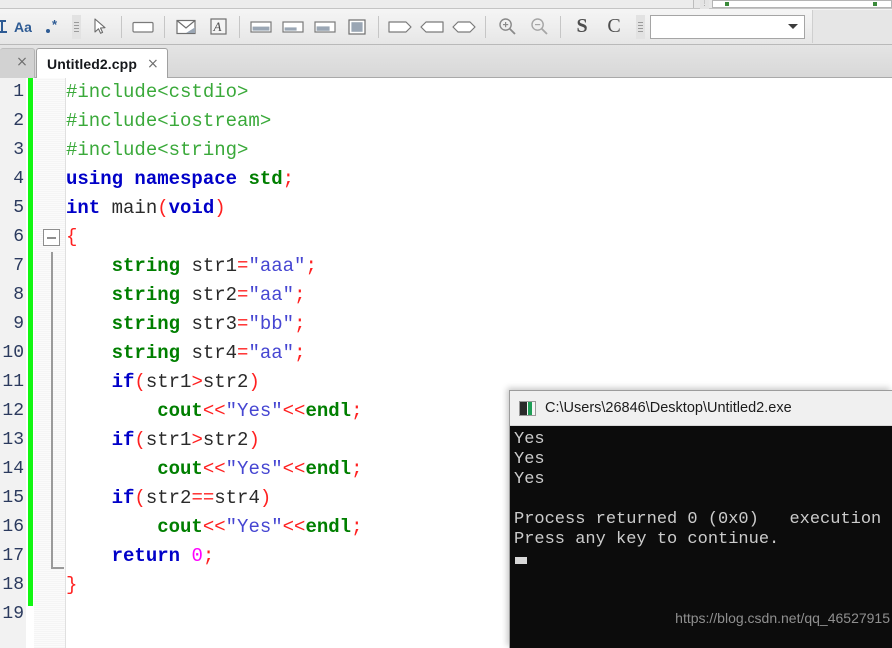 The width and height of the screenshot is (892, 648). What do you see at coordinates (529, 459) in the screenshot?
I see `console-line: Yes` at bounding box center [529, 459].